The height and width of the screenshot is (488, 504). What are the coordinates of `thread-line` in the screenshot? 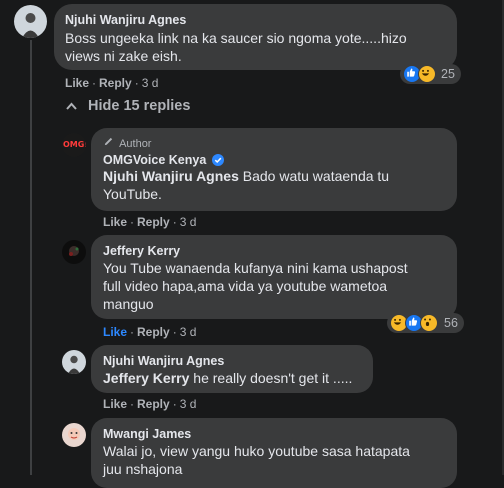 It's located at (31, 257).